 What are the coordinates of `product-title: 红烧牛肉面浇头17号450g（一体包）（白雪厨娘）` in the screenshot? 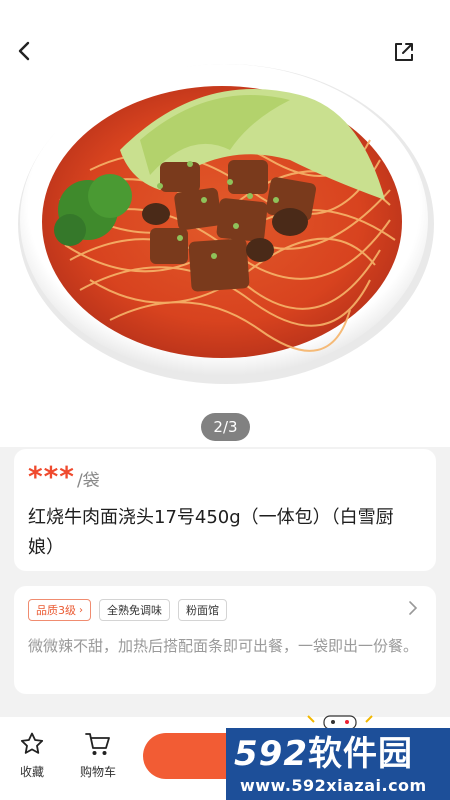 It's located at (211, 532).